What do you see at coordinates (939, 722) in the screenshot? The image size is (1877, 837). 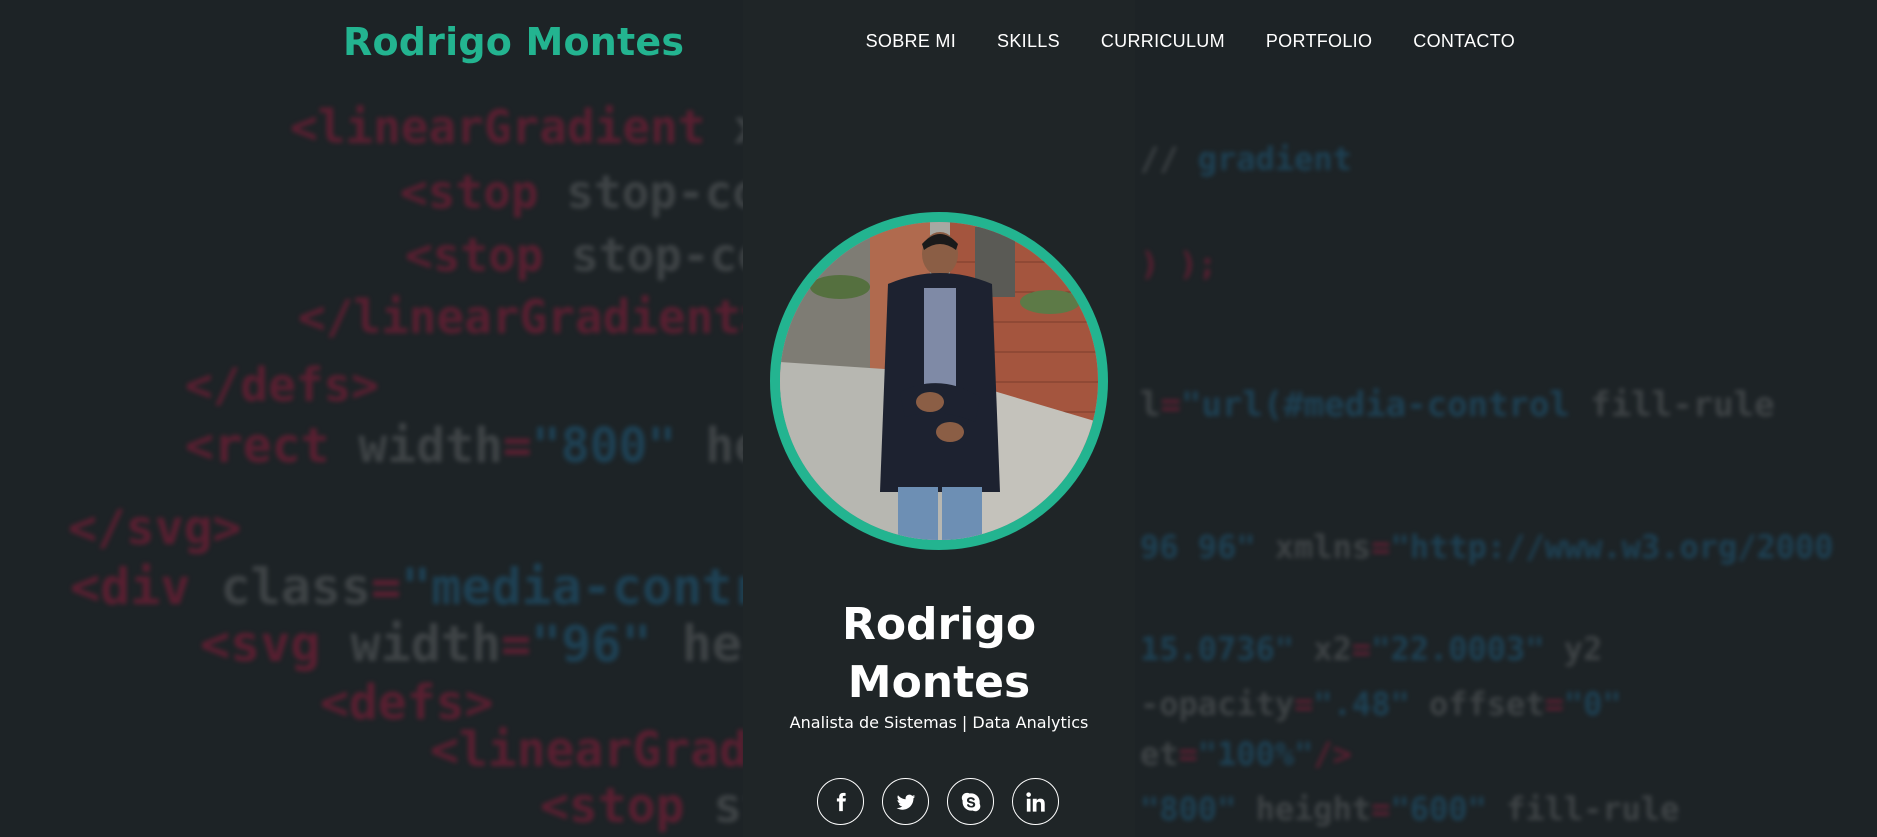 I see `profile-subtitle: Analista de Sistemas | Data Analytics` at bounding box center [939, 722].